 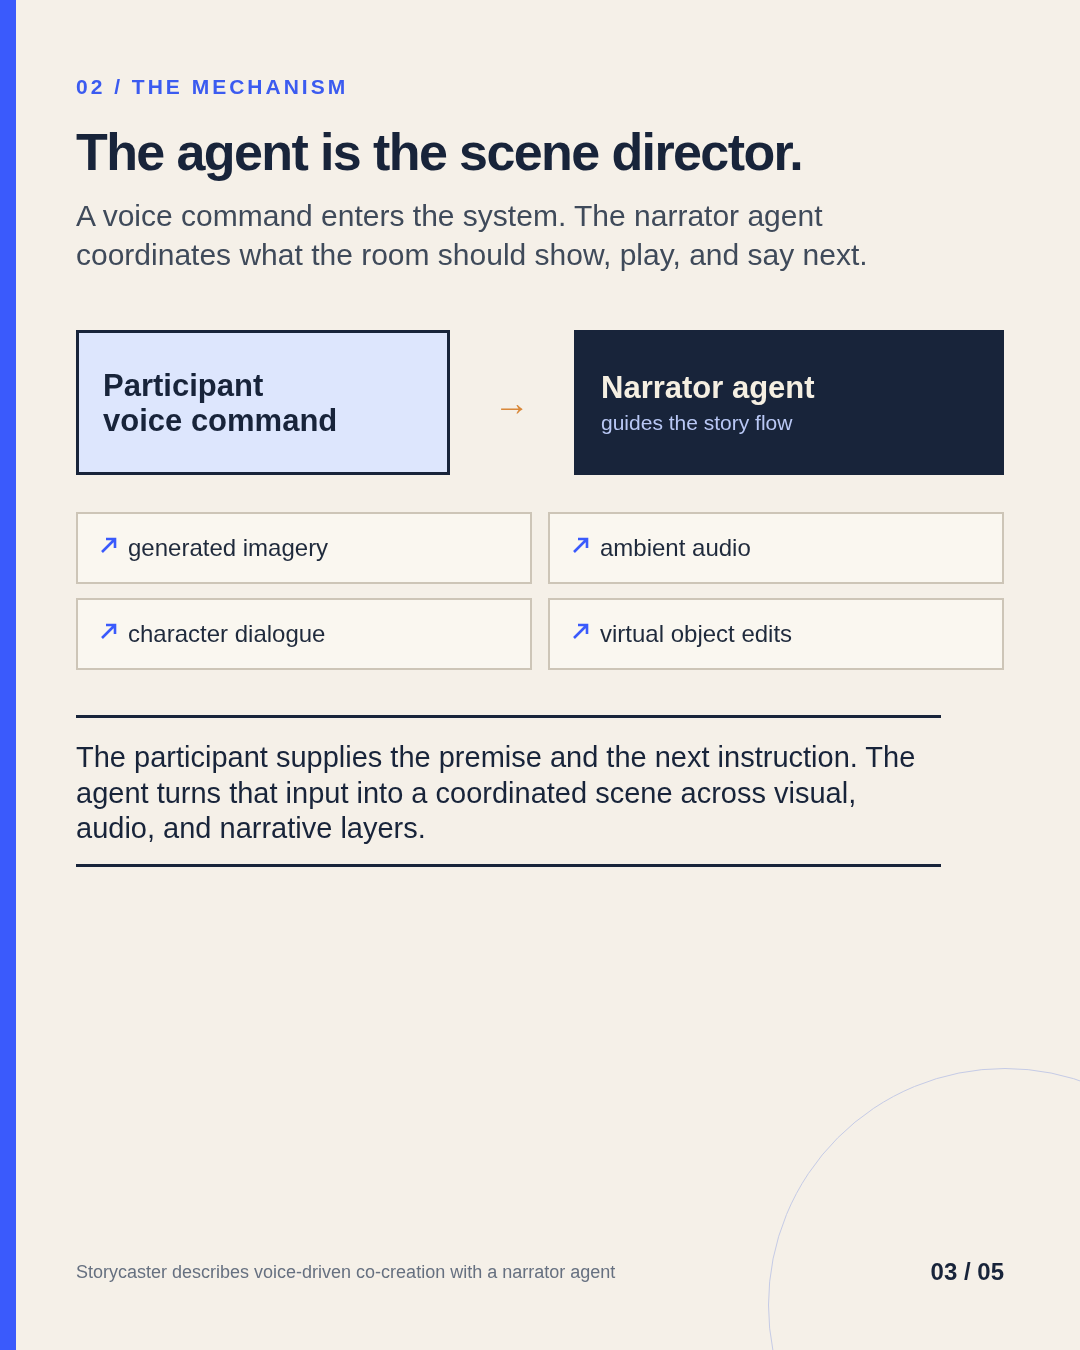 I want to click on output-label: ambient audio, so click(x=675, y=548).